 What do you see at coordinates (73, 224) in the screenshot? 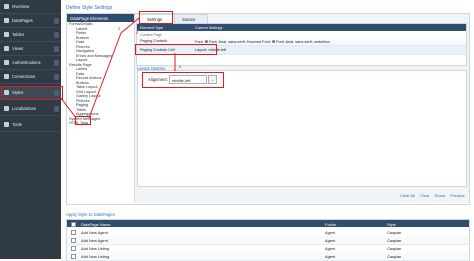
I see `select-all-checkbox` at bounding box center [73, 224].